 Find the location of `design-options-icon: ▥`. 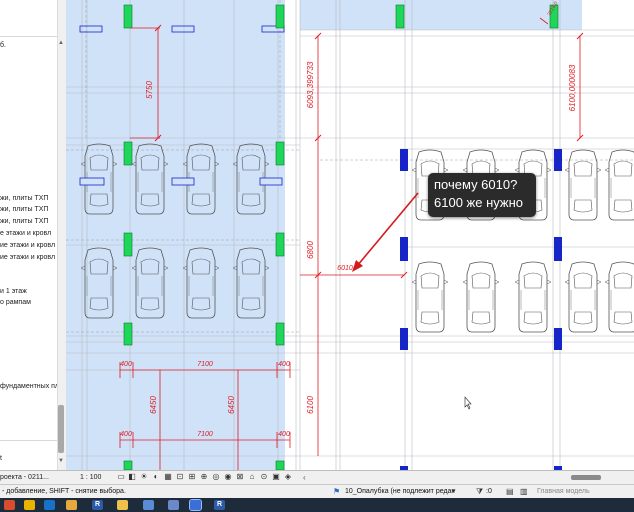

design-options-icon: ▥ is located at coordinates (524, 491).